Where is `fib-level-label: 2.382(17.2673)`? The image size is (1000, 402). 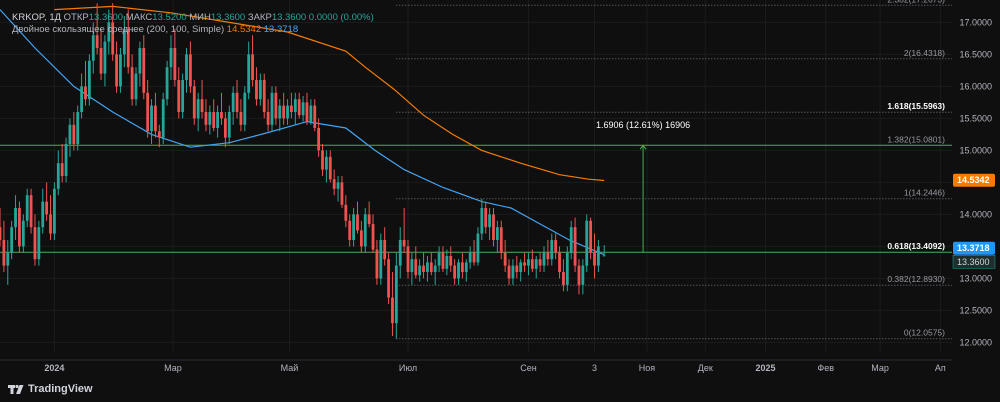
fib-level-label: 2.382(17.2673) is located at coordinates (916, 2).